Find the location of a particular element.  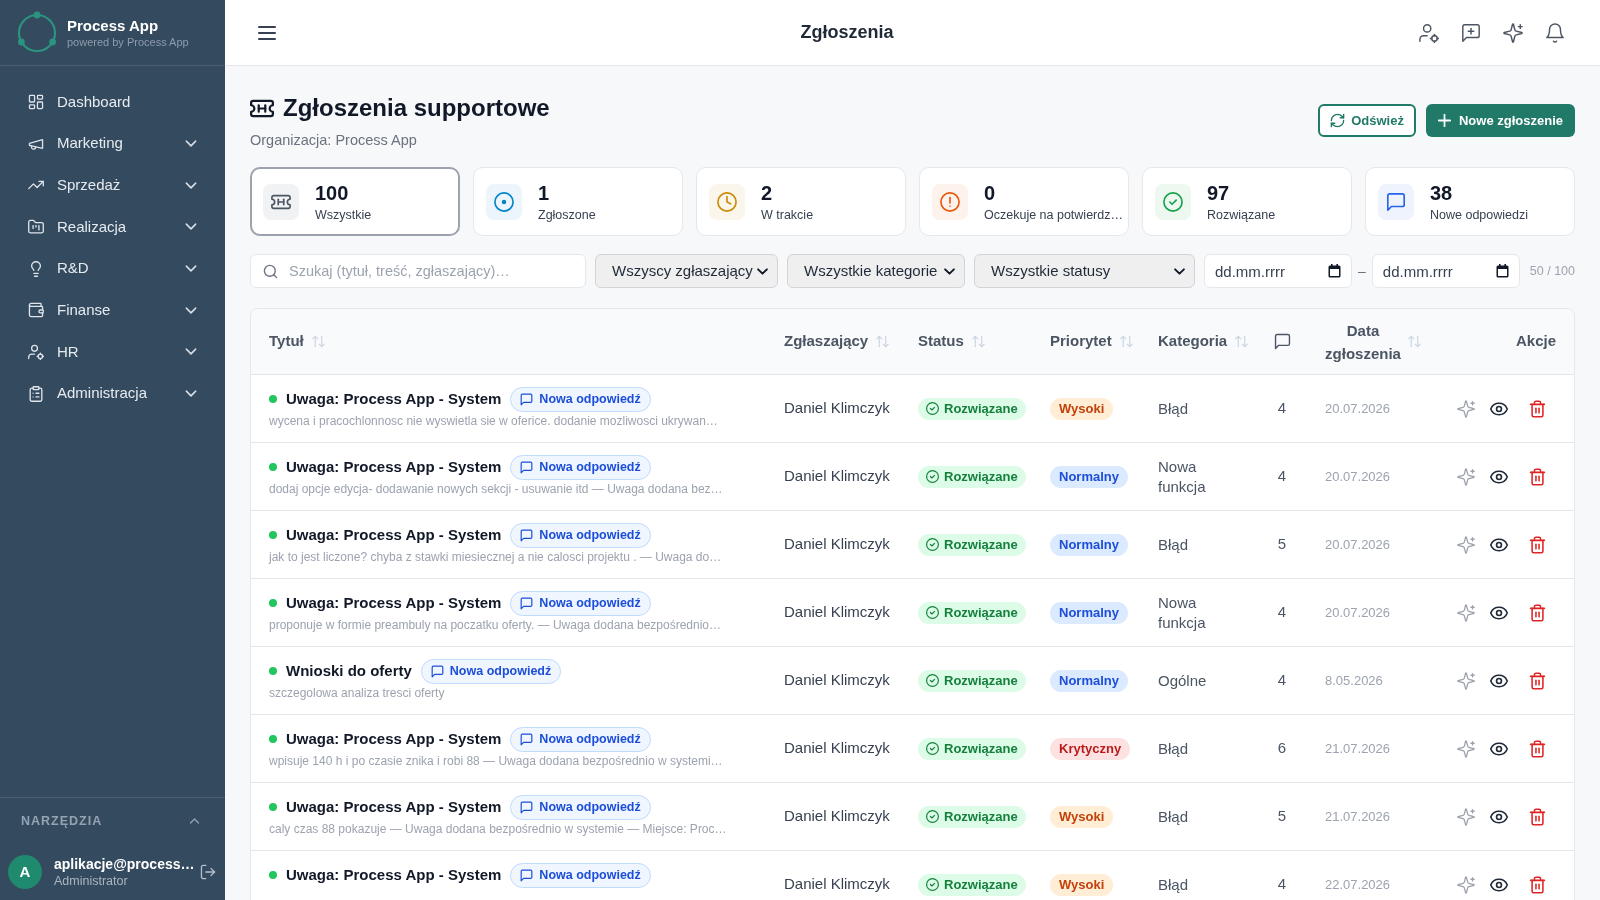

nav-item: Finanse is located at coordinates (112, 310).